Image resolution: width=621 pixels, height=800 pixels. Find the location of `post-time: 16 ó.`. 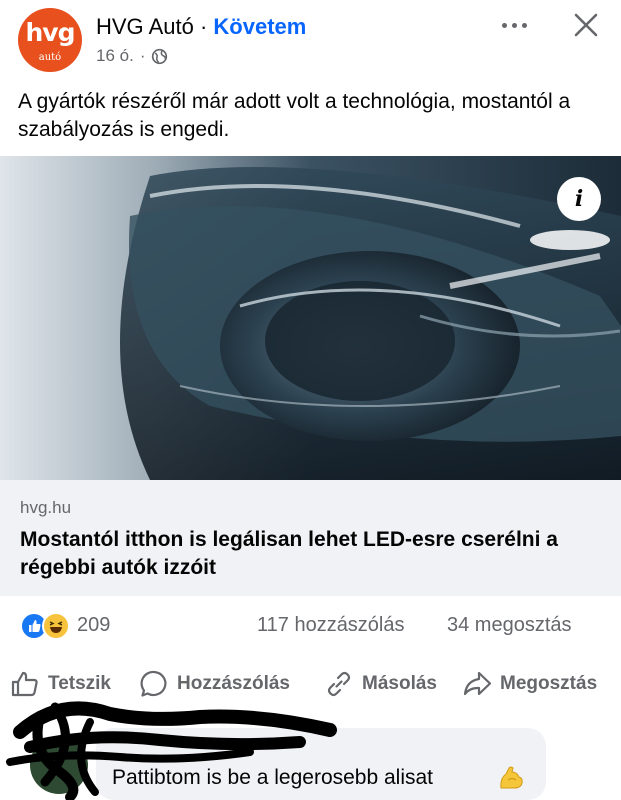

post-time: 16 ó. is located at coordinates (115, 56).